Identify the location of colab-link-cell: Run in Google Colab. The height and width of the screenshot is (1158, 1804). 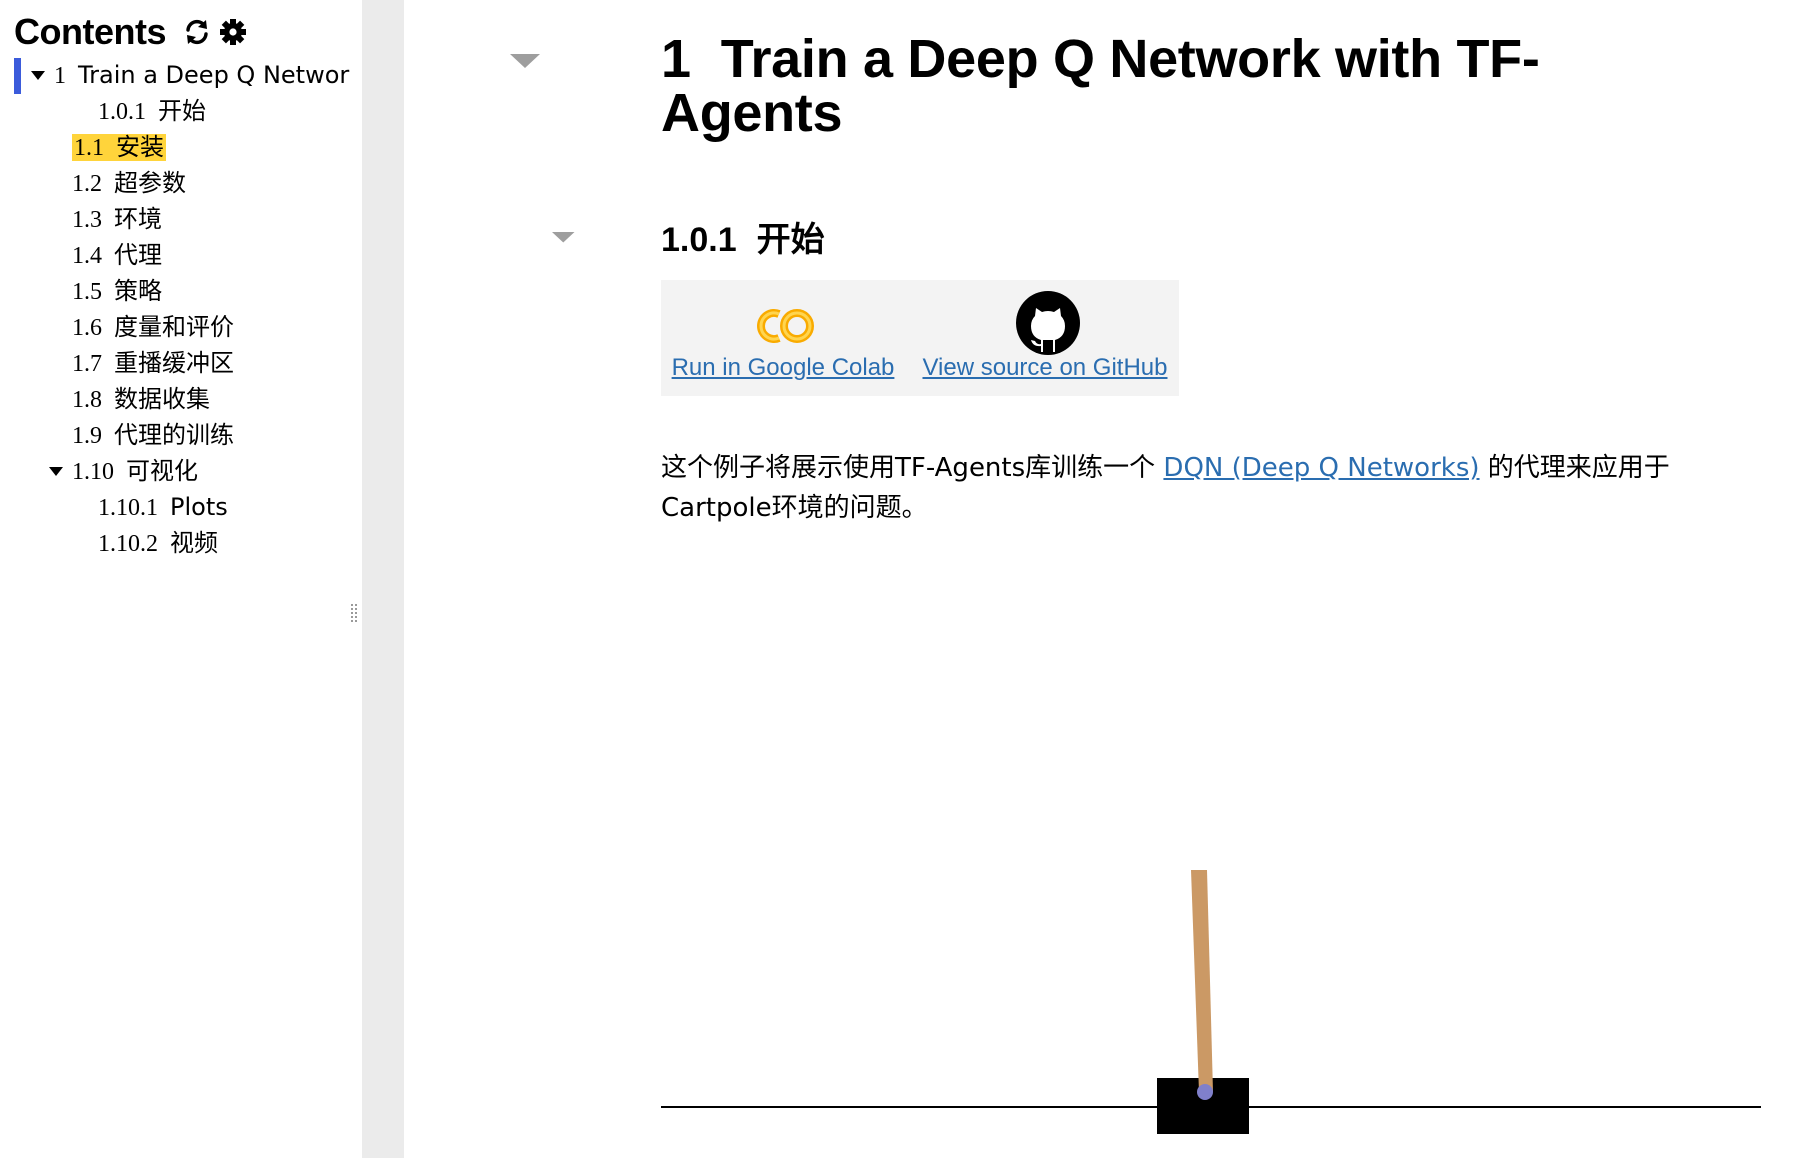
(783, 338).